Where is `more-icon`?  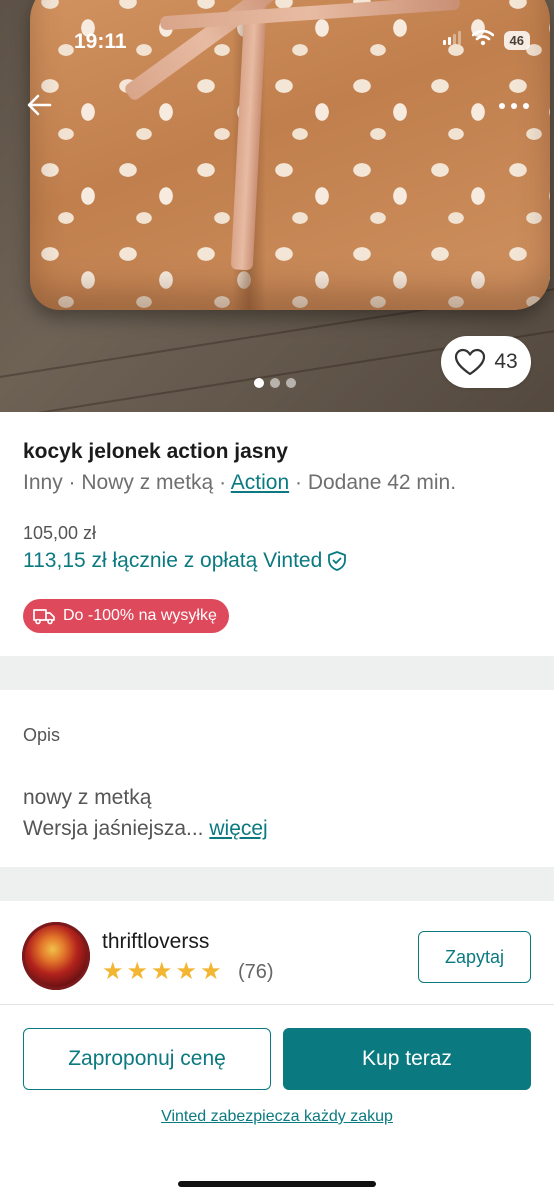 more-icon is located at coordinates (514, 106).